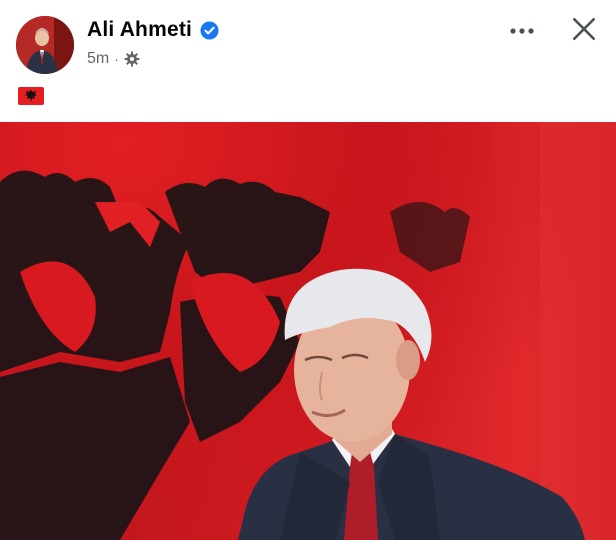  Describe the element at coordinates (132, 59) in the screenshot. I see `gear-icon` at that location.